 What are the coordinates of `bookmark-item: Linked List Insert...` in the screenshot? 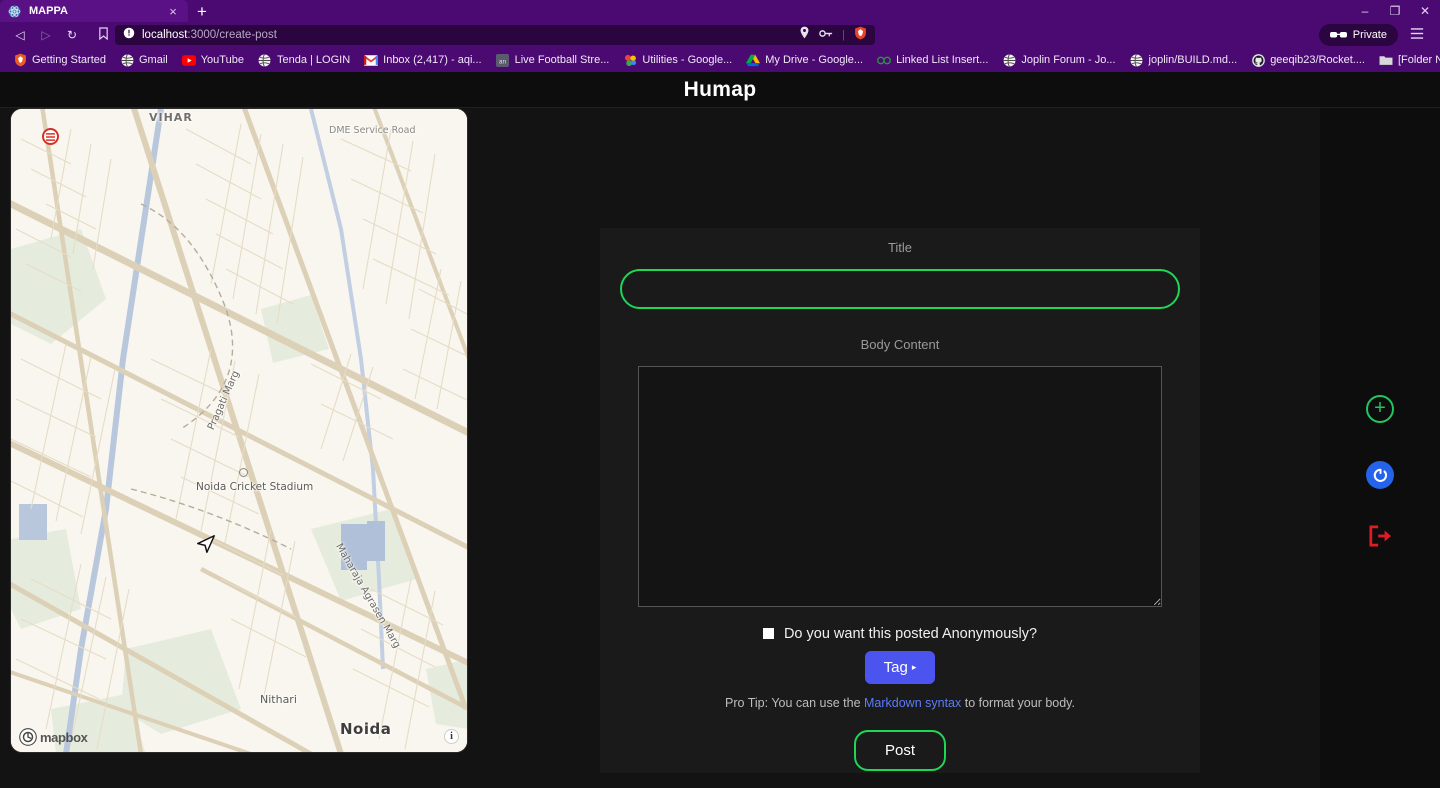 It's located at (932, 60).